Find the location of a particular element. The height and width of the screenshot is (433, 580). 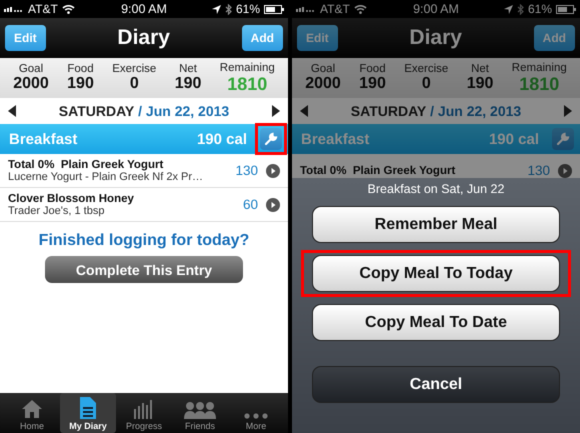

tab-item: Friends is located at coordinates (200, 413).